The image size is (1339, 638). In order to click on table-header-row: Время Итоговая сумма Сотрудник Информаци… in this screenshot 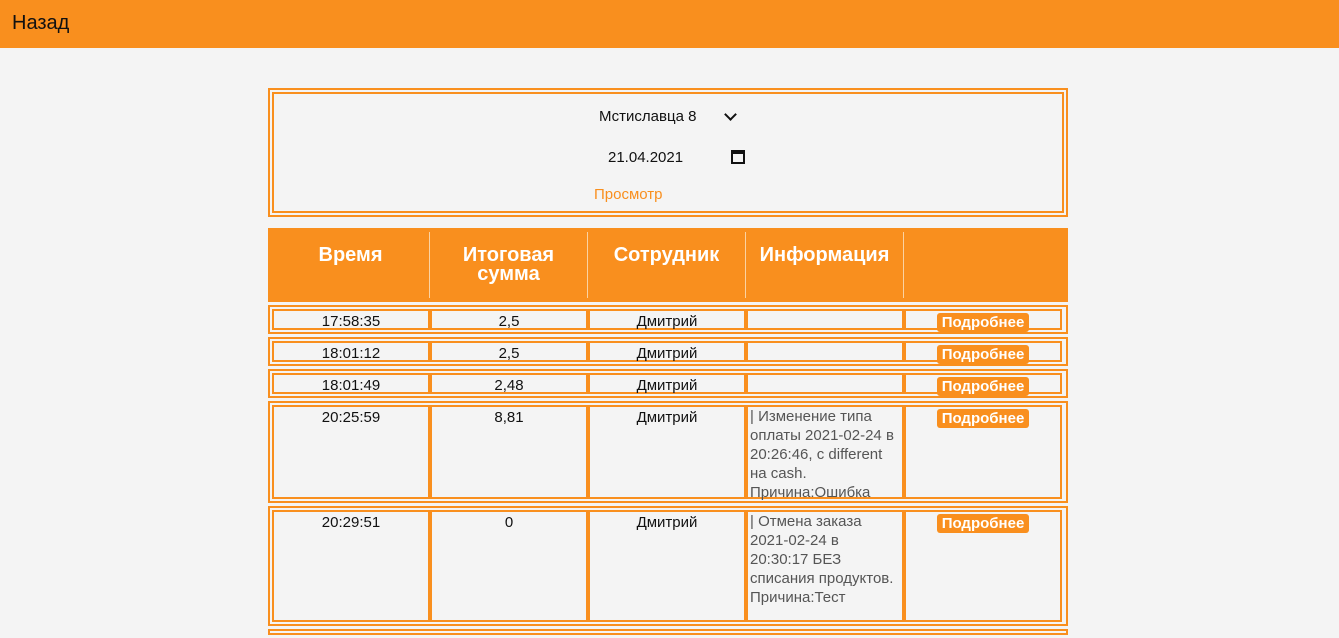, I will do `click(668, 265)`.